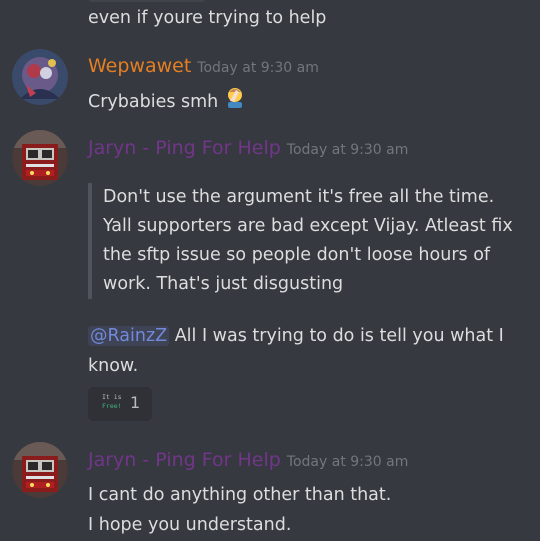 The width and height of the screenshot is (540, 541). What do you see at coordinates (153, 102) in the screenshot?
I see `message-line: Crybabies smh` at bounding box center [153, 102].